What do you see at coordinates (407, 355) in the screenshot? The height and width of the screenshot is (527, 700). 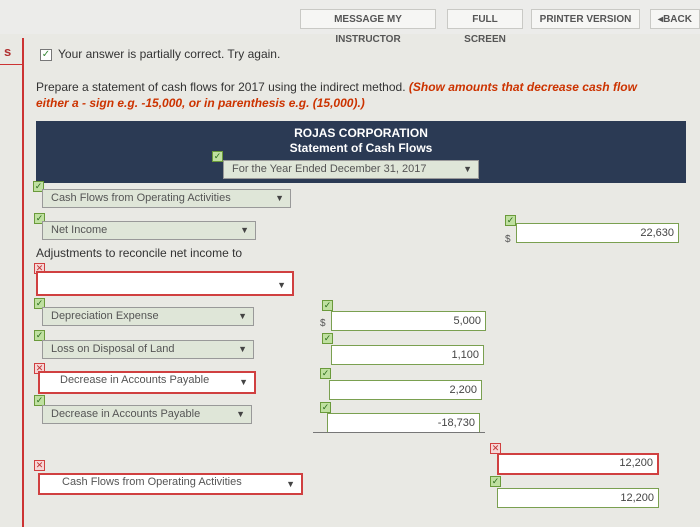 I see `loss-disposal-amount: 1,100` at bounding box center [407, 355].